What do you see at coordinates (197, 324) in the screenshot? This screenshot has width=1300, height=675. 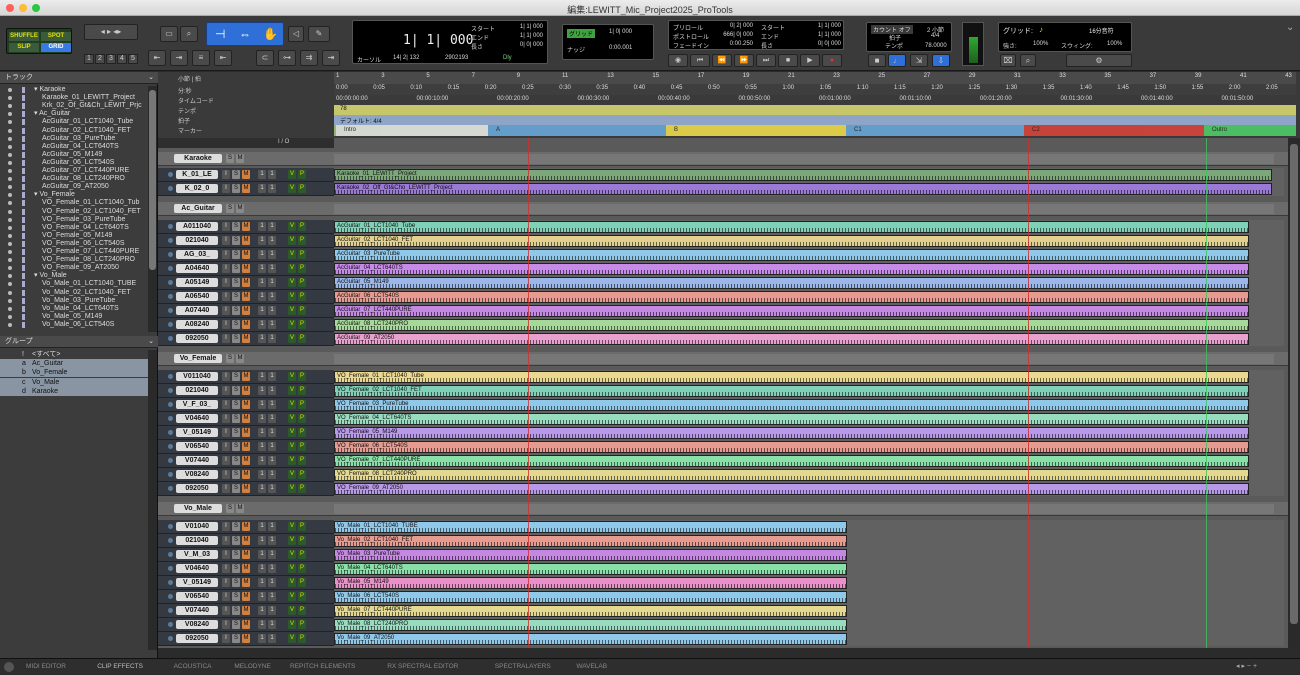 I see `track-name: A08240` at bounding box center [197, 324].